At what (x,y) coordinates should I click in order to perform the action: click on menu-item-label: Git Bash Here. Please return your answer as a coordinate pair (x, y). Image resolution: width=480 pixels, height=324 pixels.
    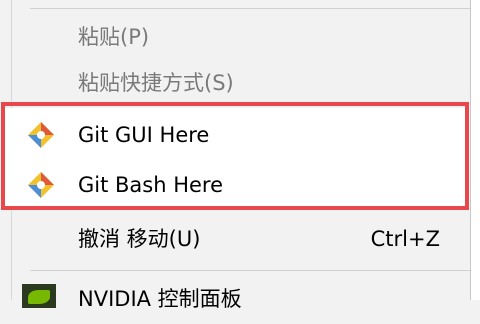
    Looking at the image, I should click on (151, 185).